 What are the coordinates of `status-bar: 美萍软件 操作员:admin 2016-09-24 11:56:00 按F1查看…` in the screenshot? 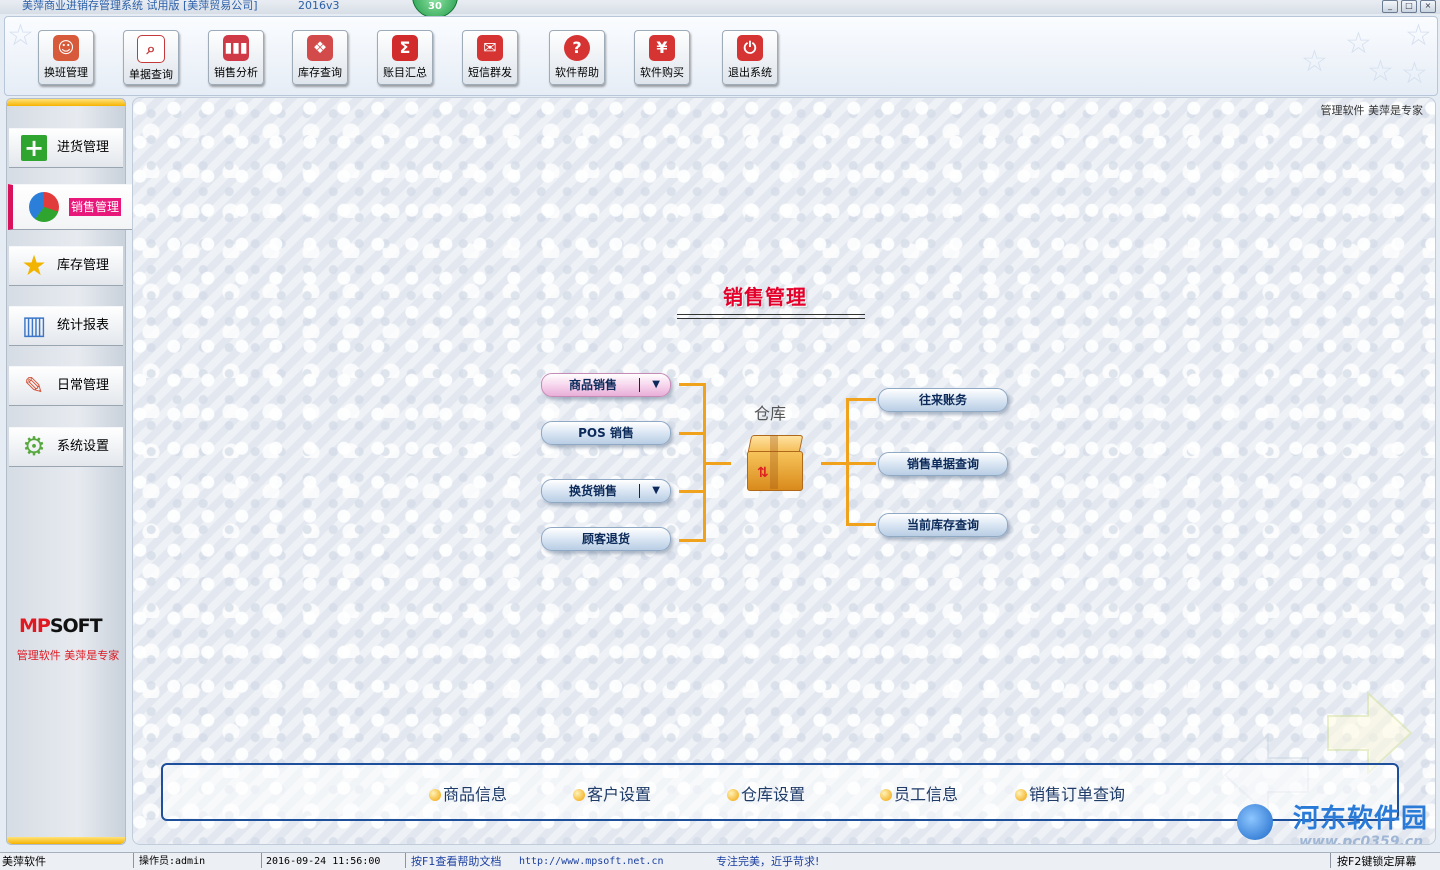 It's located at (720, 861).